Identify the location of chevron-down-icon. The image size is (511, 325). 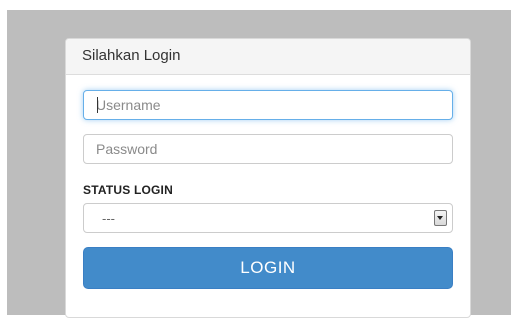
(440, 218).